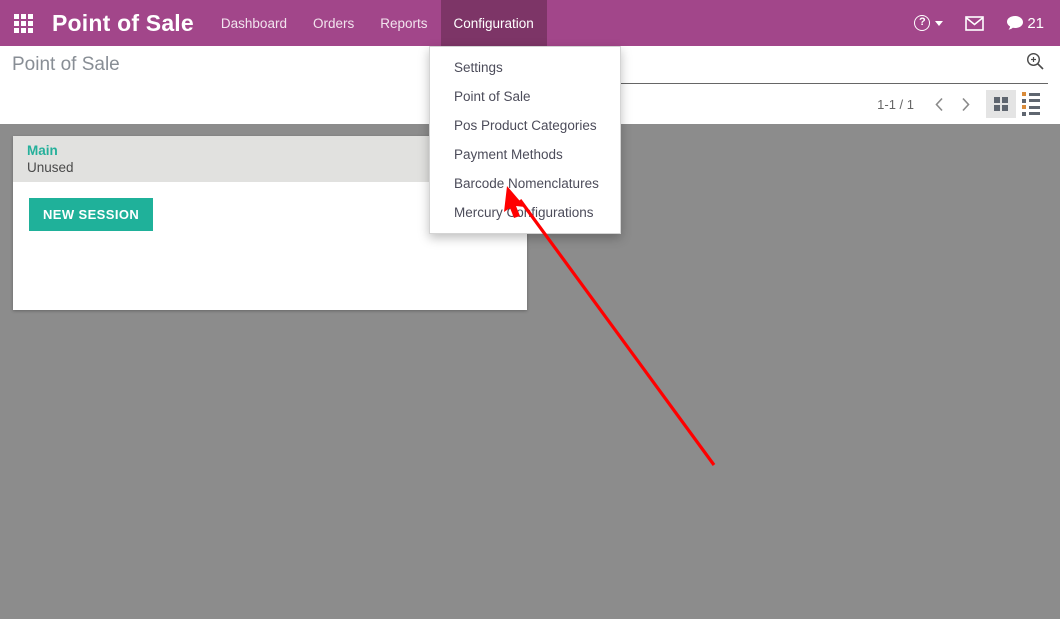 The height and width of the screenshot is (619, 1060). What do you see at coordinates (66, 64) in the screenshot?
I see `page-title: Point of Sale` at bounding box center [66, 64].